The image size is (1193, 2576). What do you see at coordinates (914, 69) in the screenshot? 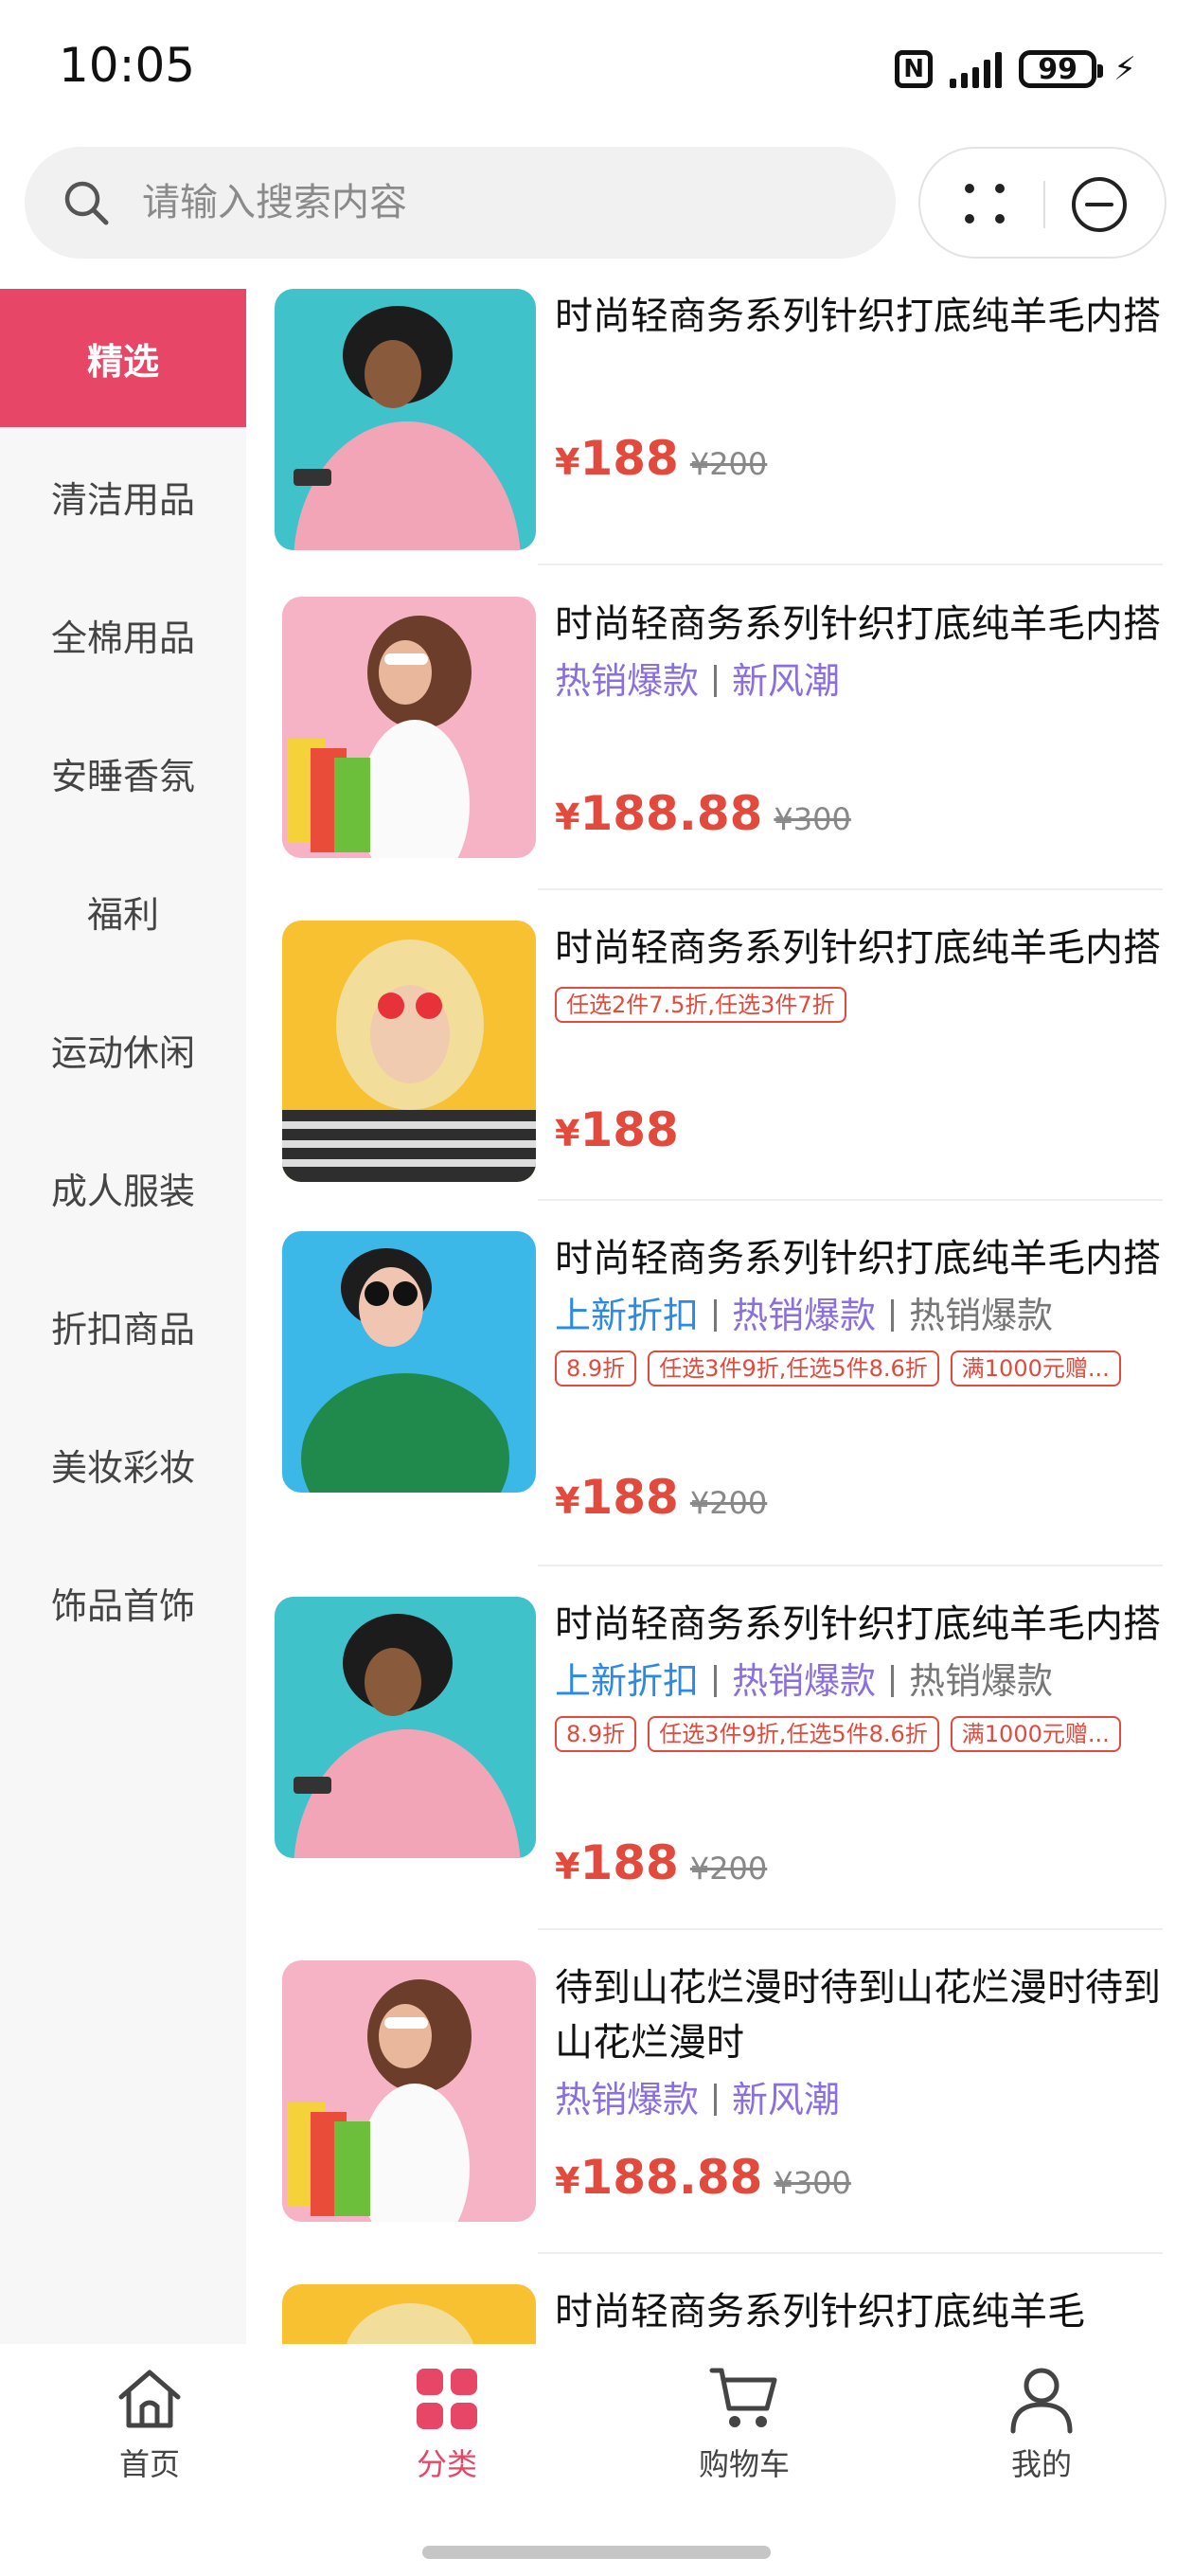
I see `nfc-icon: N` at bounding box center [914, 69].